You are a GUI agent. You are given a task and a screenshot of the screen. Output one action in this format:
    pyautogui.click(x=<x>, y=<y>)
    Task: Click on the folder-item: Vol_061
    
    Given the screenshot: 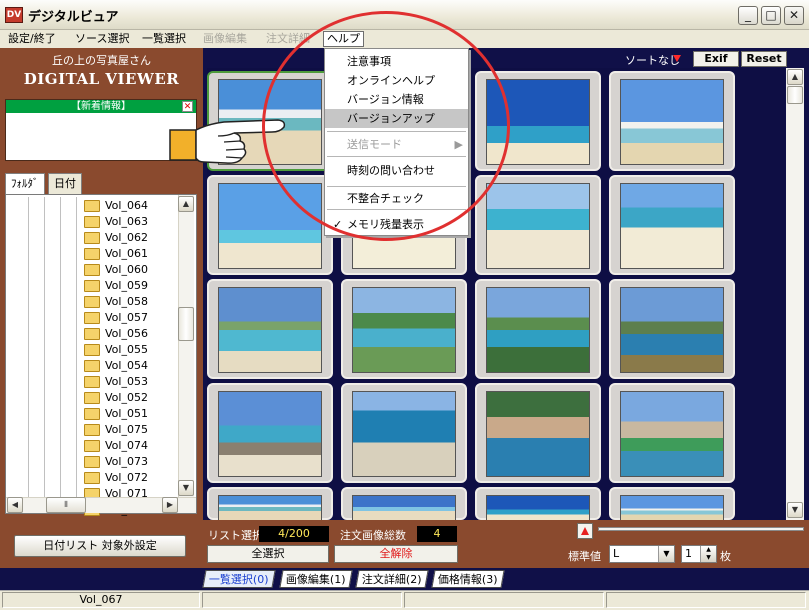 What is the action you would take?
    pyautogui.click(x=92, y=254)
    